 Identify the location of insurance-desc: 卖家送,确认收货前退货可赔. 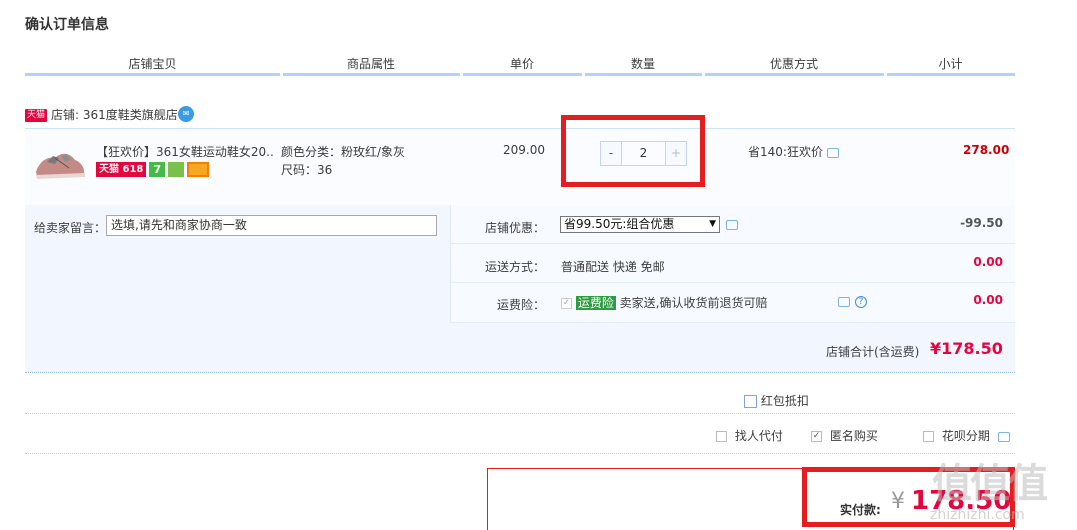
(693, 303).